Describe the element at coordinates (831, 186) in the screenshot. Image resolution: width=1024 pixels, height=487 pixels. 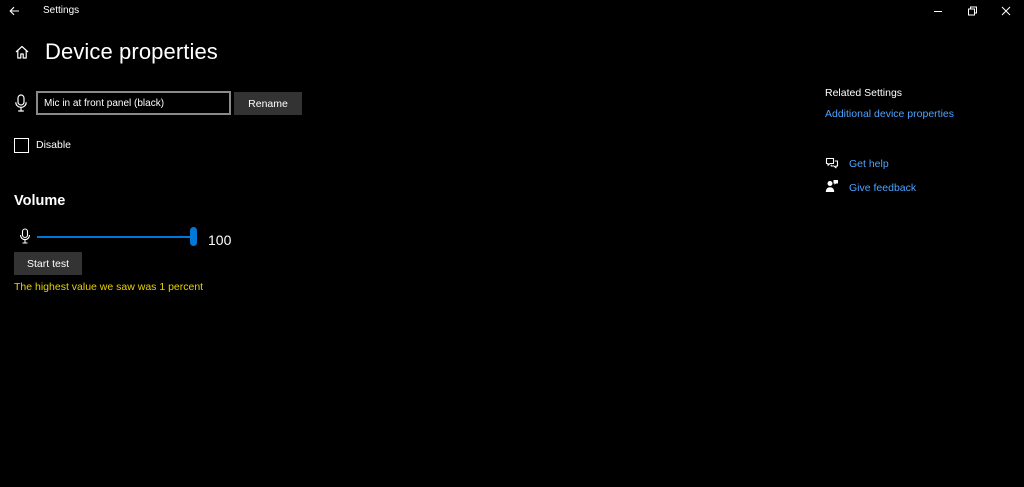
I see `feedback-icon` at that location.